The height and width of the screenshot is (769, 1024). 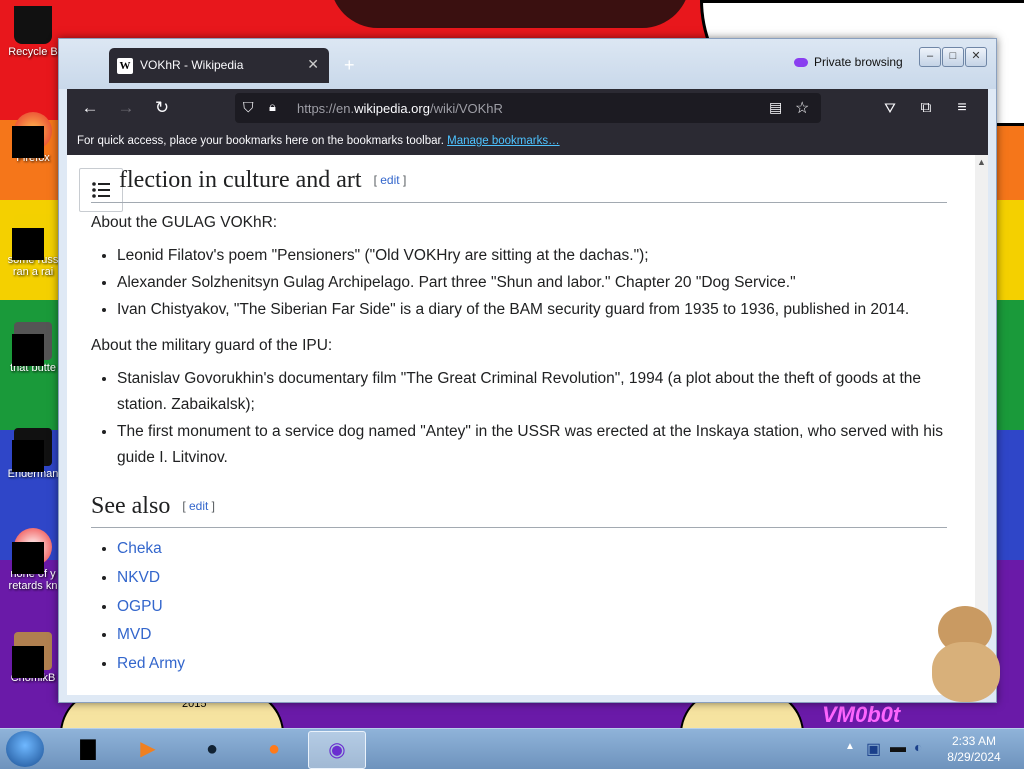 I want to click on desktop-icon-shortcut-5: ChomikB, so click(x=33, y=658).